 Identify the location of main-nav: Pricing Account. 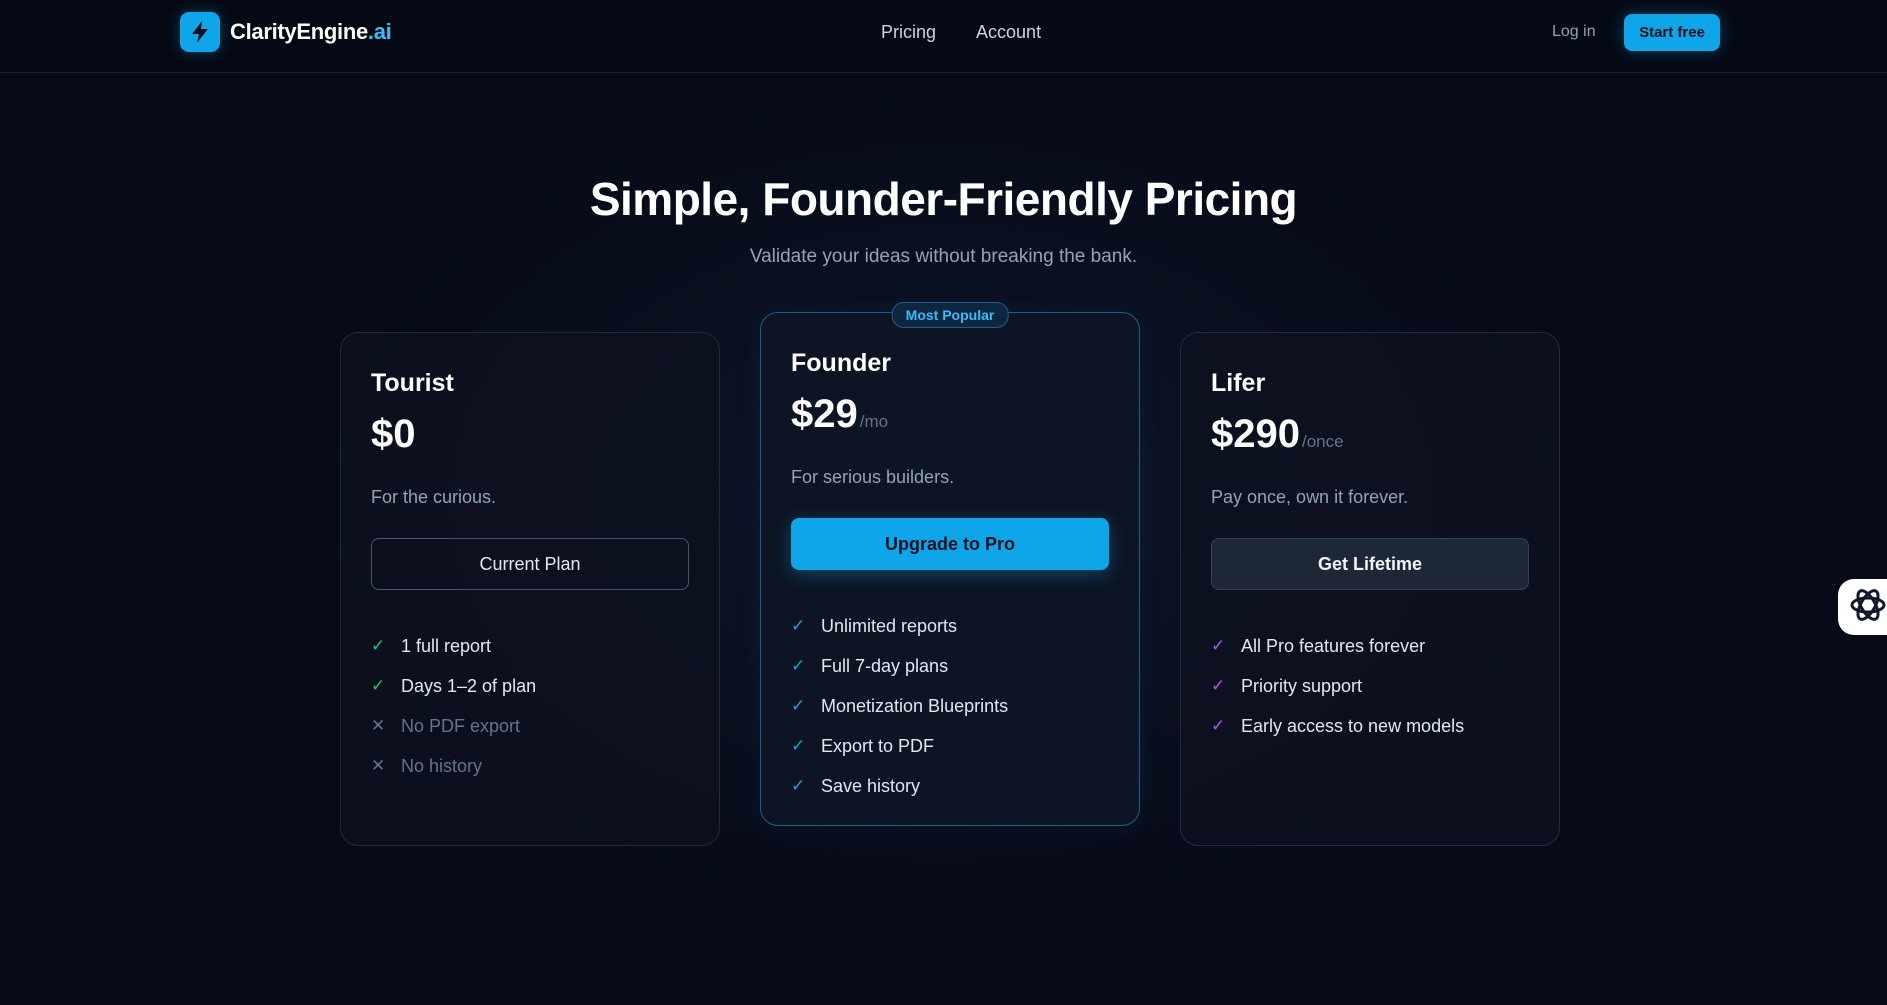
(961, 32).